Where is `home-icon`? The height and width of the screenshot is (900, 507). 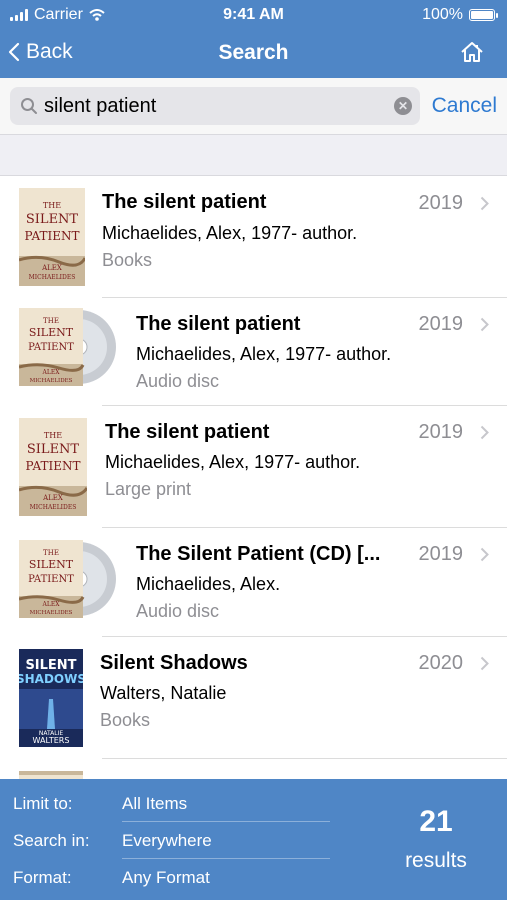 home-icon is located at coordinates (472, 52).